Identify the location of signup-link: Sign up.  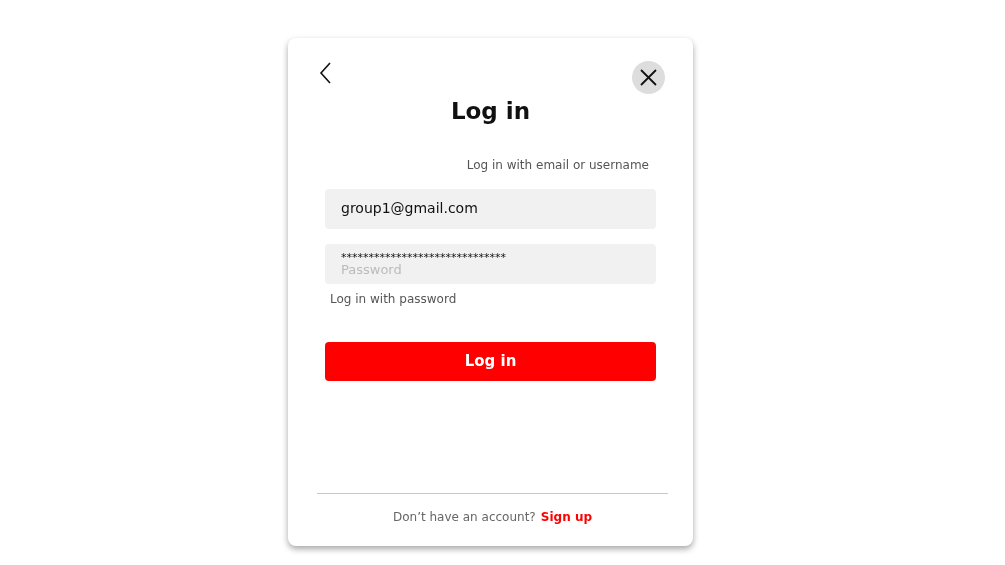
(566, 517).